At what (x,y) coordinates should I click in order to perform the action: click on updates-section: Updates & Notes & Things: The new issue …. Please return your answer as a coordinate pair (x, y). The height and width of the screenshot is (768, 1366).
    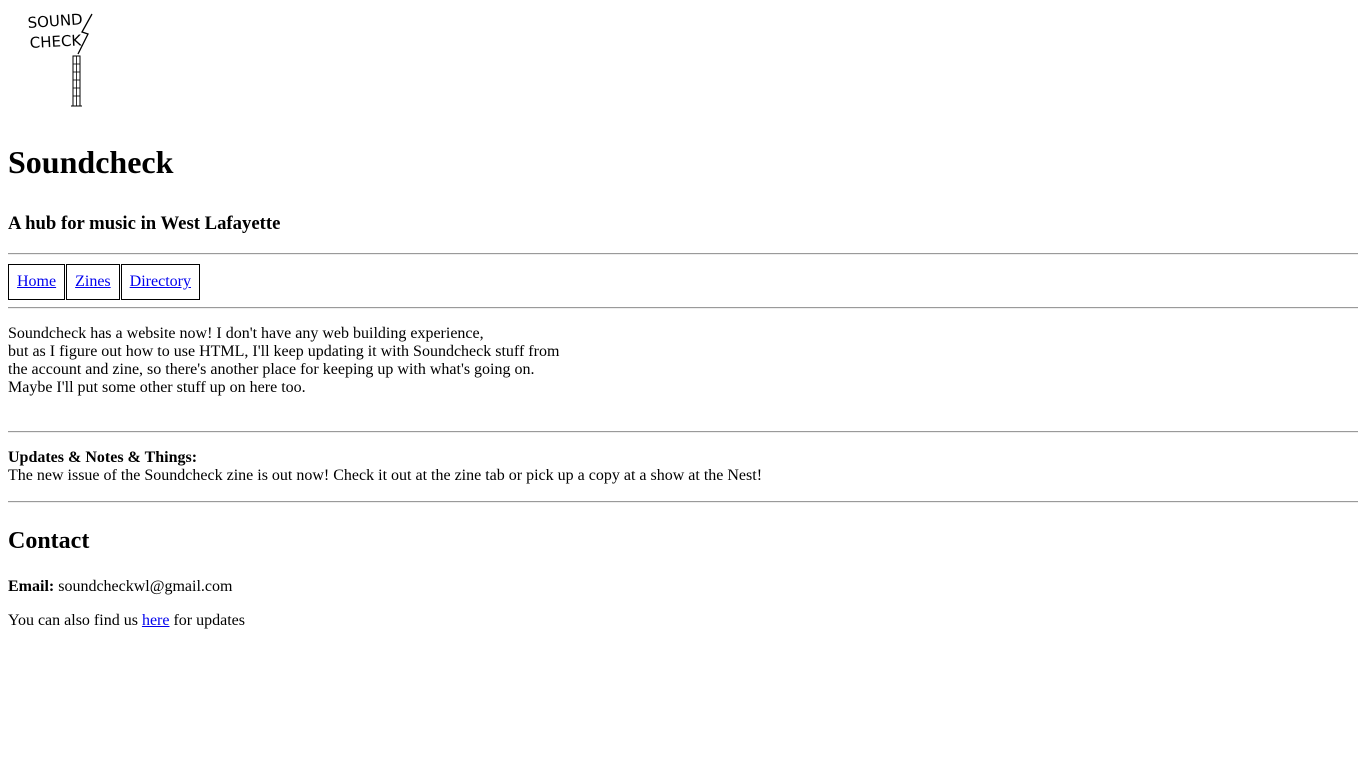
    Looking at the image, I should click on (385, 467).